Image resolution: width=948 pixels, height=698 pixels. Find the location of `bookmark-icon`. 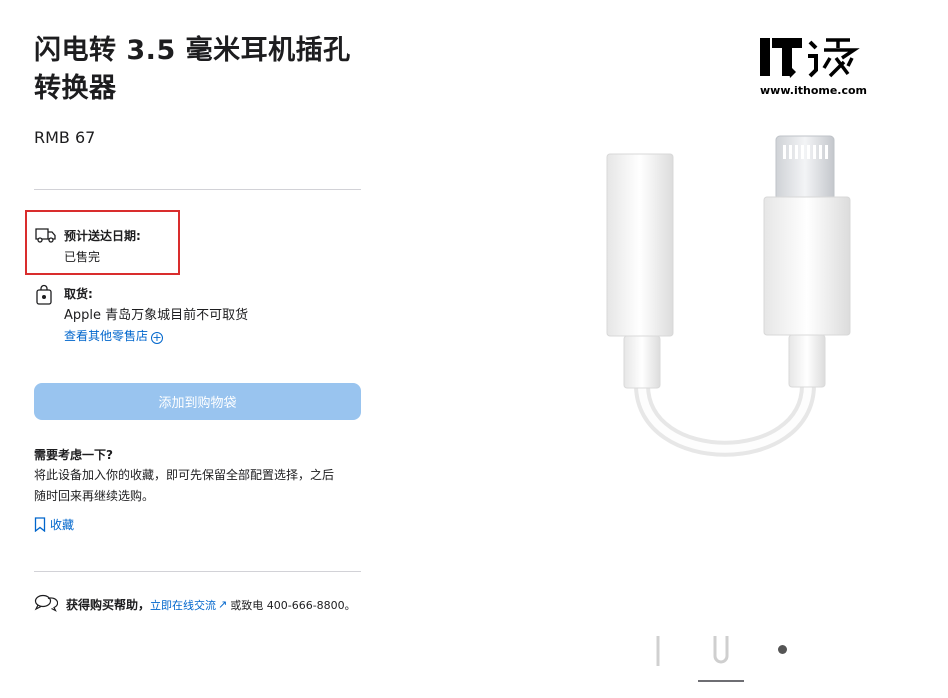

bookmark-icon is located at coordinates (40, 524).